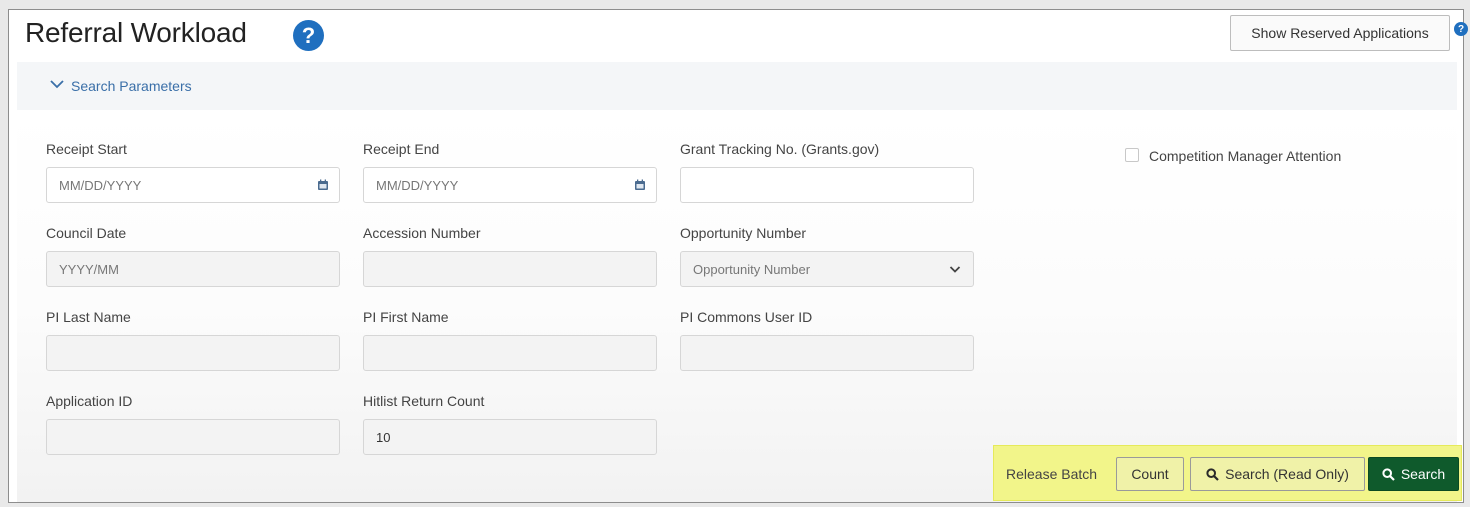  Describe the element at coordinates (193, 437) in the screenshot. I see `application-id-input` at that location.